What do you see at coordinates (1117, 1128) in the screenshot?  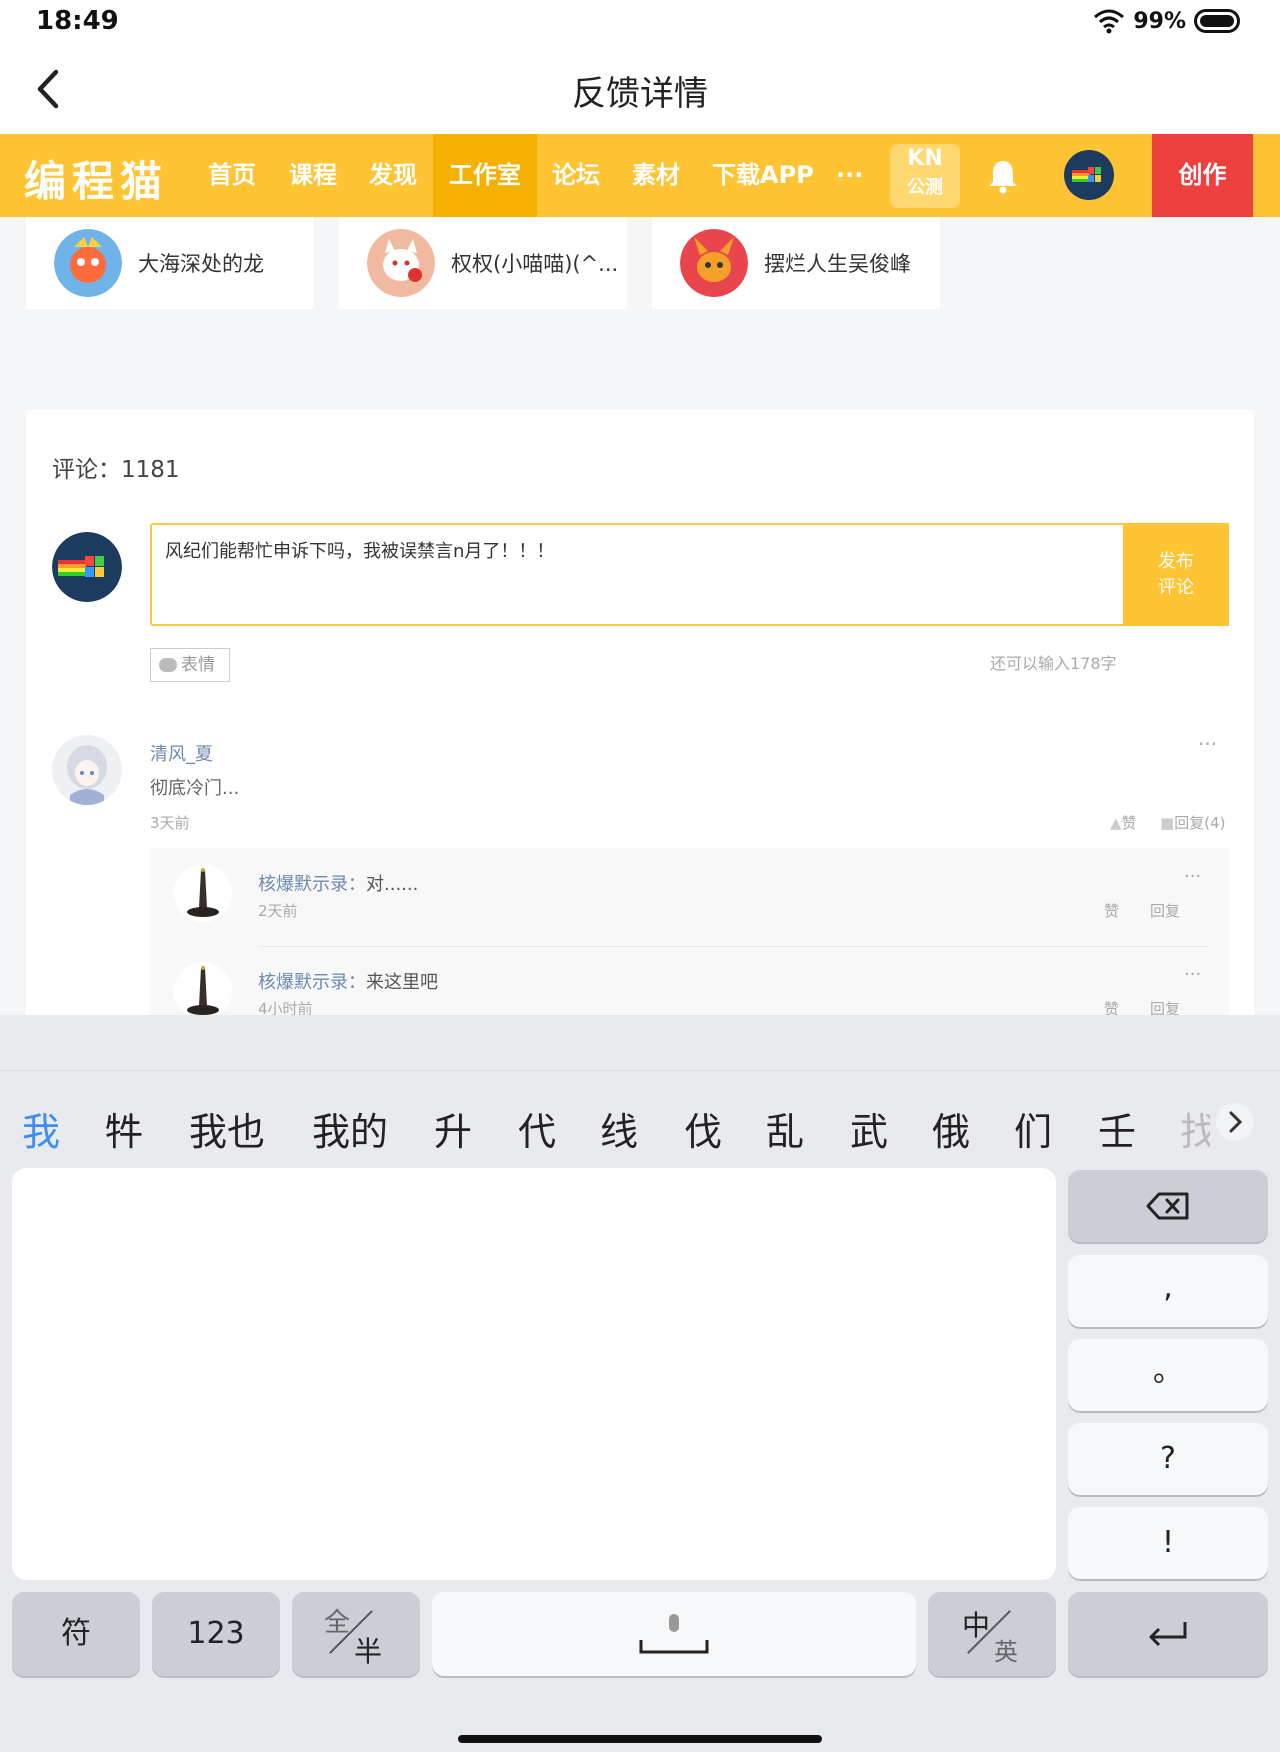 I see `candidate: 壬` at bounding box center [1117, 1128].